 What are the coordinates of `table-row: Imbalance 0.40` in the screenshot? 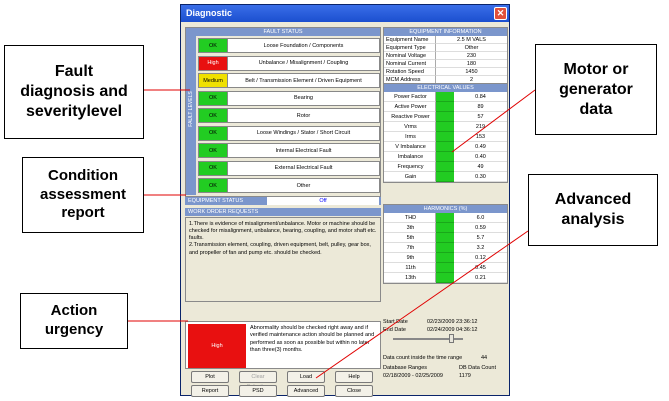 It's located at (445, 157).